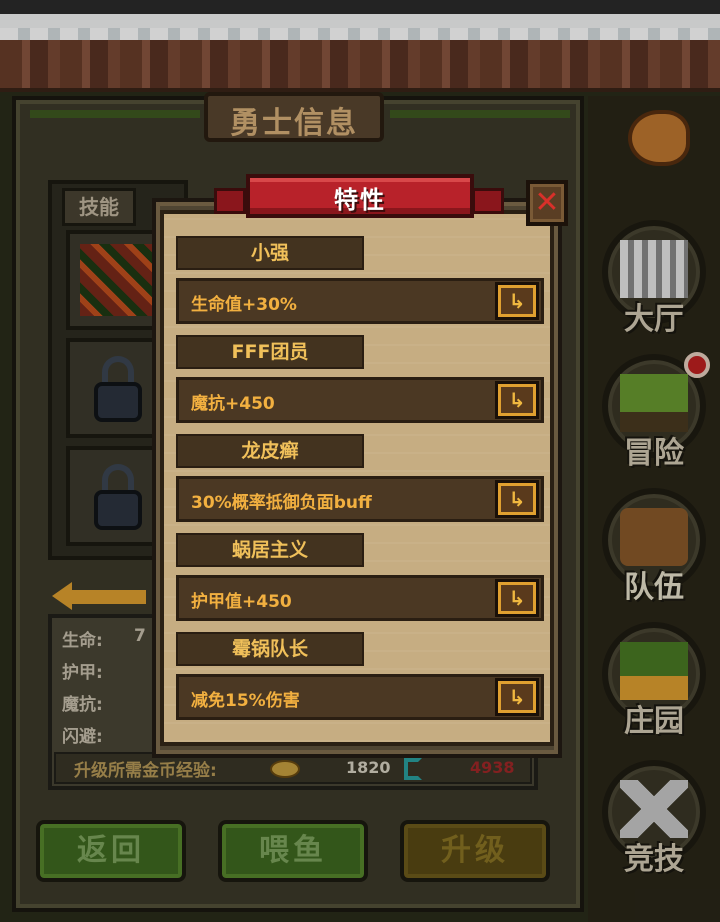 This screenshot has height=922, width=720. Describe the element at coordinates (270, 451) in the screenshot. I see `trait-name: 龙皮癣` at that location.